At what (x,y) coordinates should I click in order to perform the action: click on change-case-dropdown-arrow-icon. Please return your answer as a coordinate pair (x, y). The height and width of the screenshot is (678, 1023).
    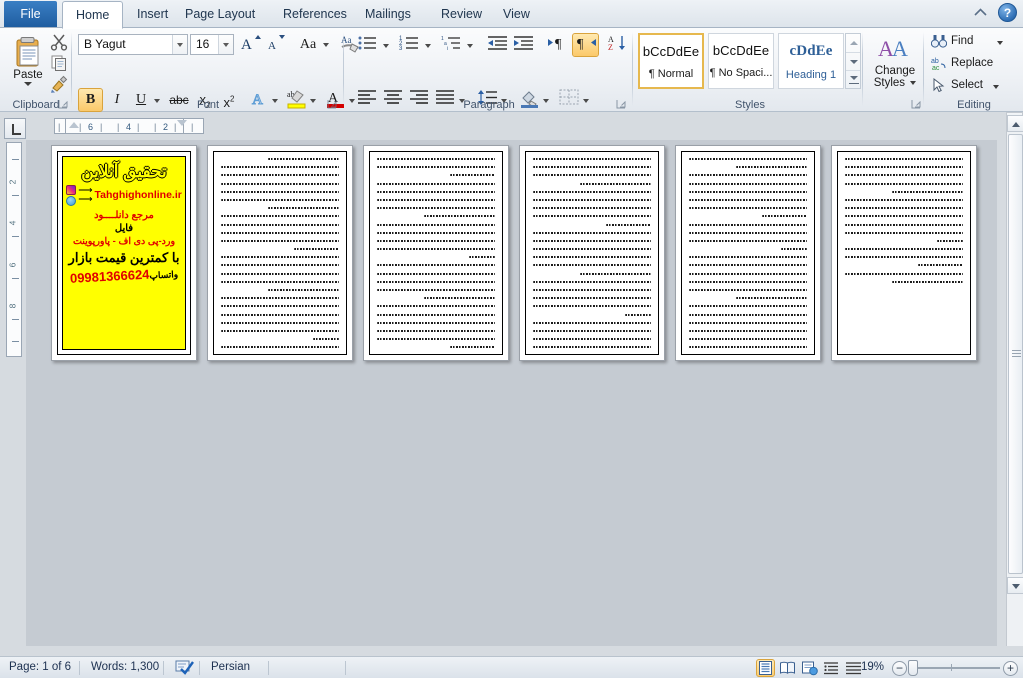
    Looking at the image, I should click on (326, 44).